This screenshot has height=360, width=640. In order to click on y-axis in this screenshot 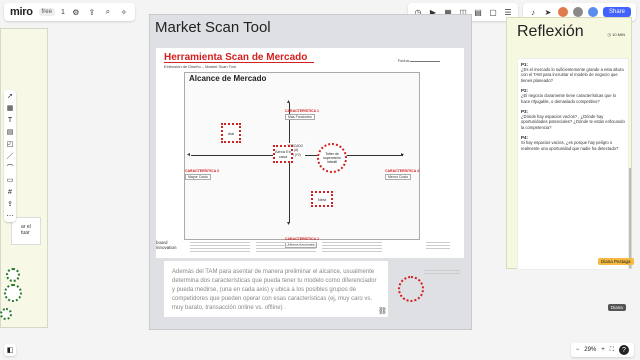, I will do `click(289, 163)`.